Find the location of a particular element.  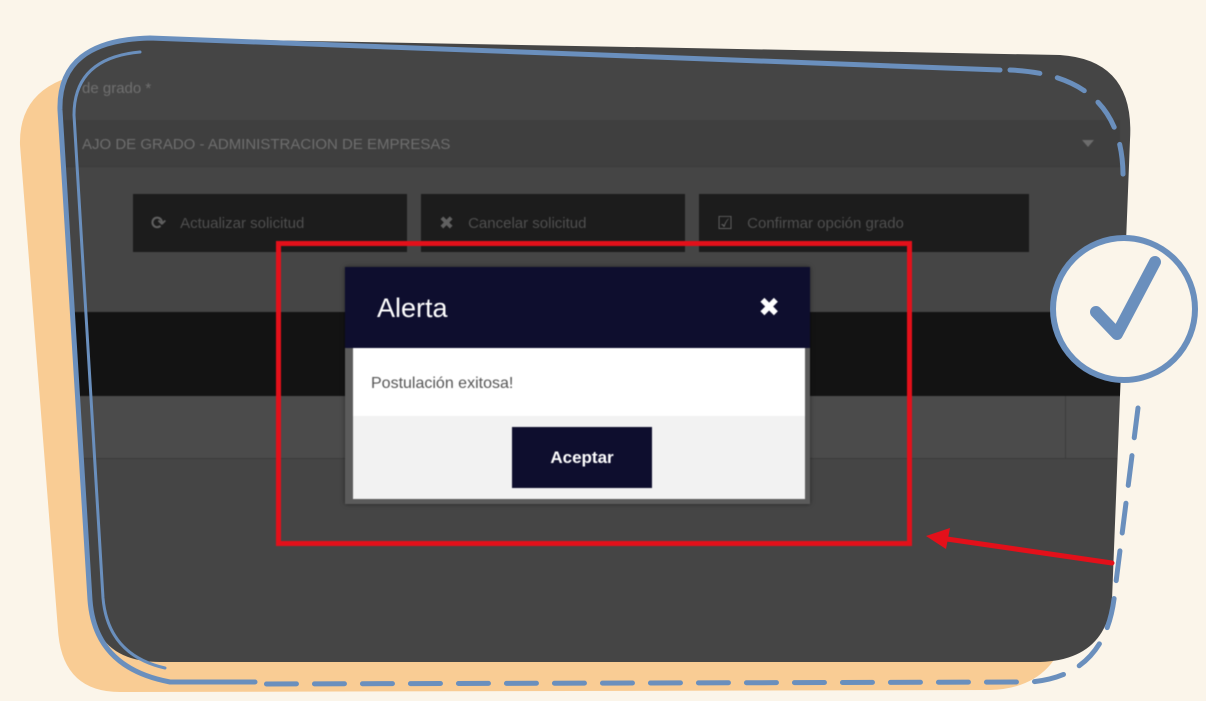

check-circle-icon is located at coordinates (1124, 309).